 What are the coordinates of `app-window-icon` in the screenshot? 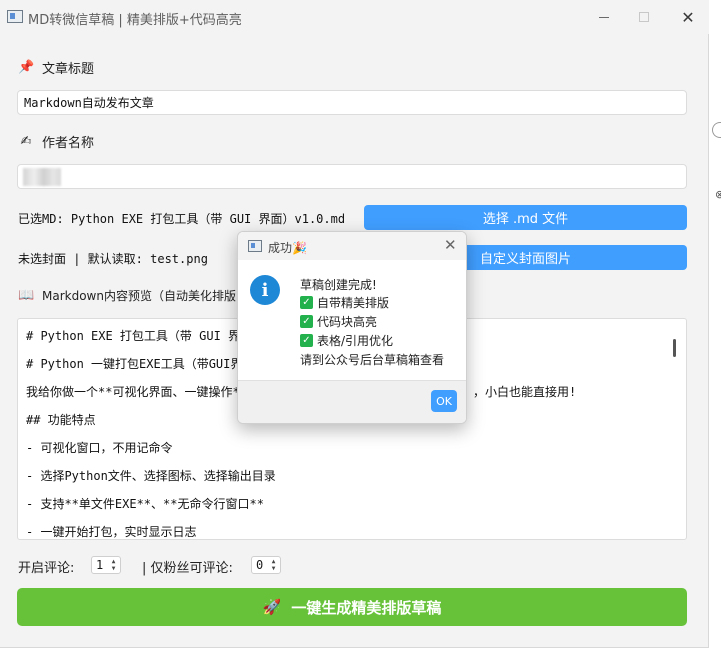 It's located at (15, 16).